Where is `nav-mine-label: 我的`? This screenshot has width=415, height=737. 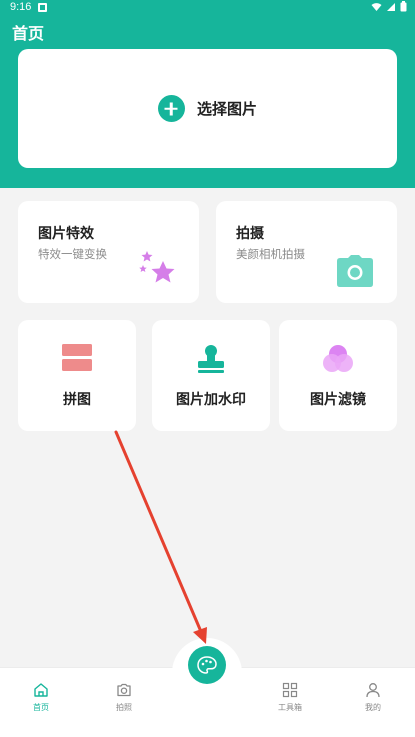
nav-mine-label: 我的 is located at coordinates (373, 707).